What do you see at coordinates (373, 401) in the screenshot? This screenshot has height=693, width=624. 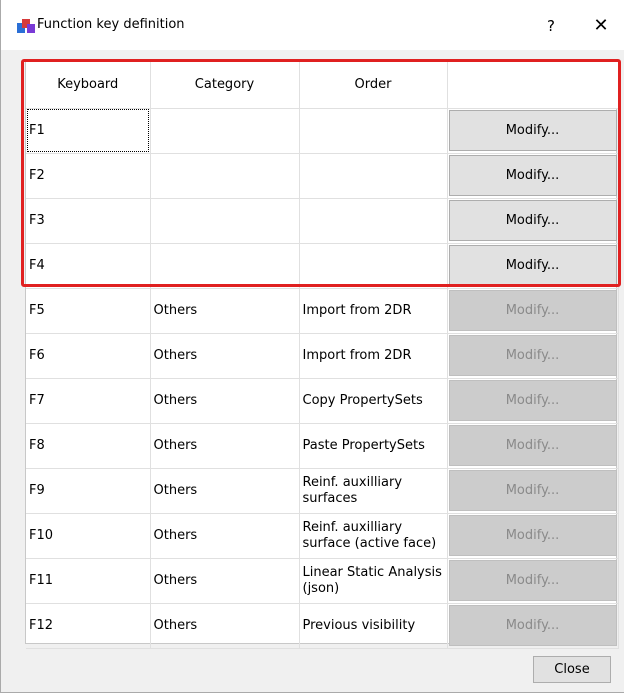 I see `order-cell: Copy PropertySets` at bounding box center [373, 401].